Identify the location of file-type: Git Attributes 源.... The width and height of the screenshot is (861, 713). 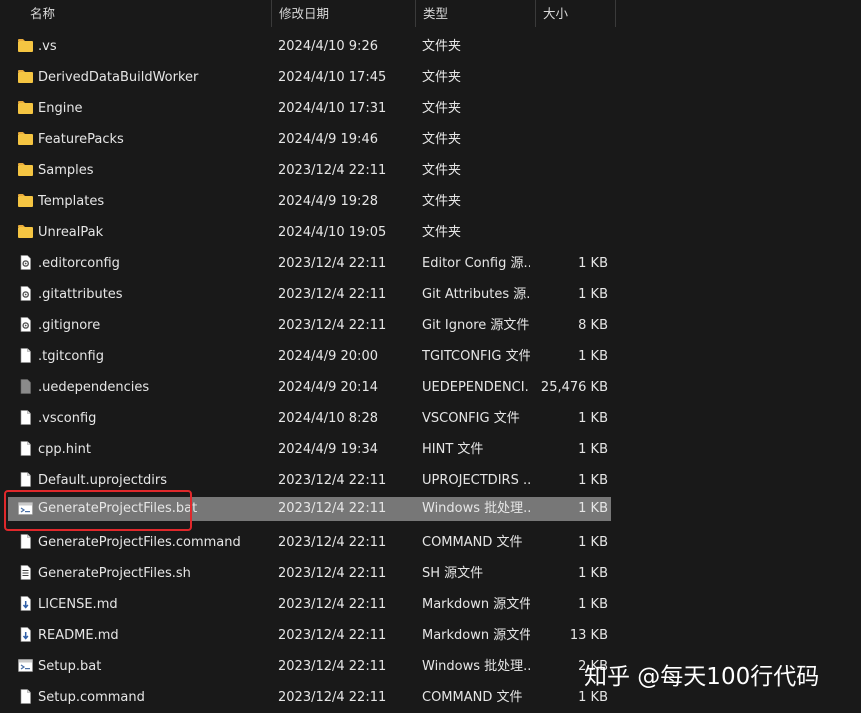
(476, 294).